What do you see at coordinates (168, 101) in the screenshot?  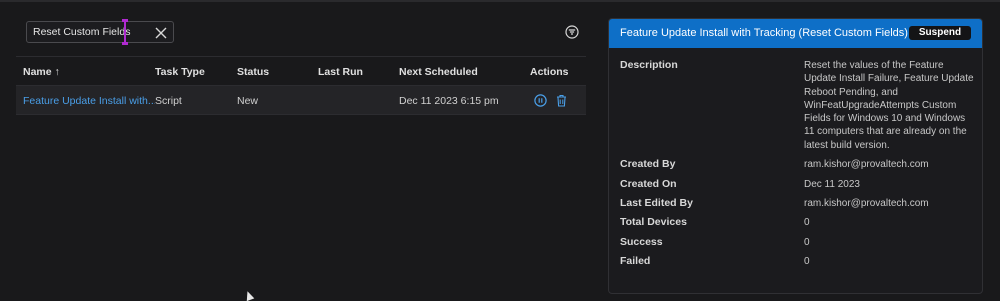 I see `task-type-cell: Script` at bounding box center [168, 101].